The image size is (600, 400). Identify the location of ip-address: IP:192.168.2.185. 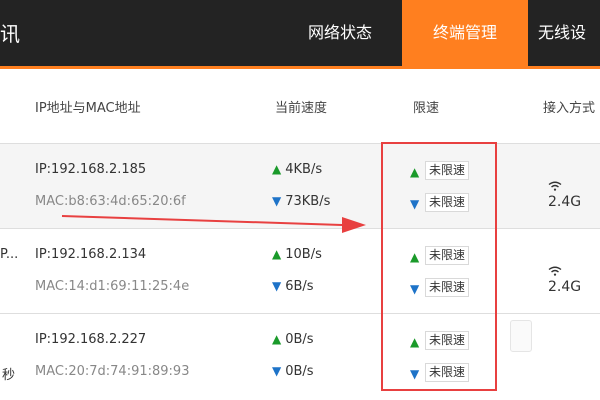
(91, 169).